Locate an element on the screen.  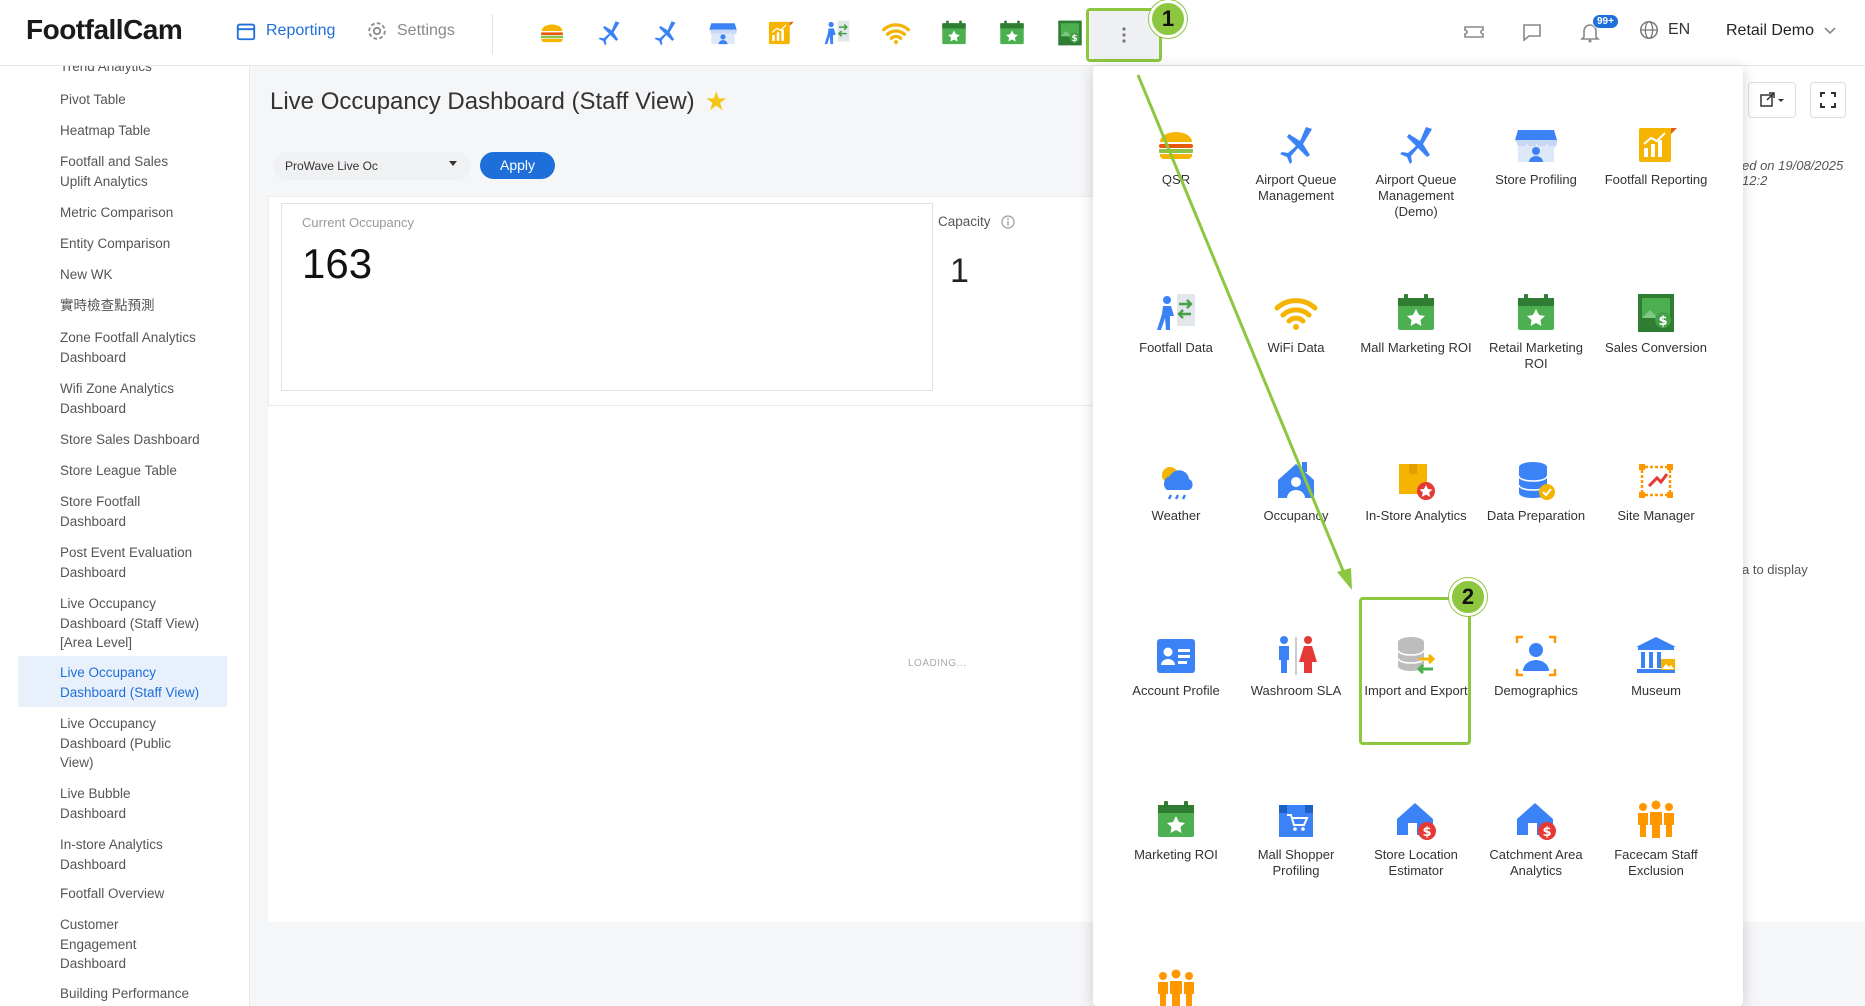
sidebar-item-zone-footfall: Zone Footfall Analytics Dashboard is located at coordinates (135, 347).